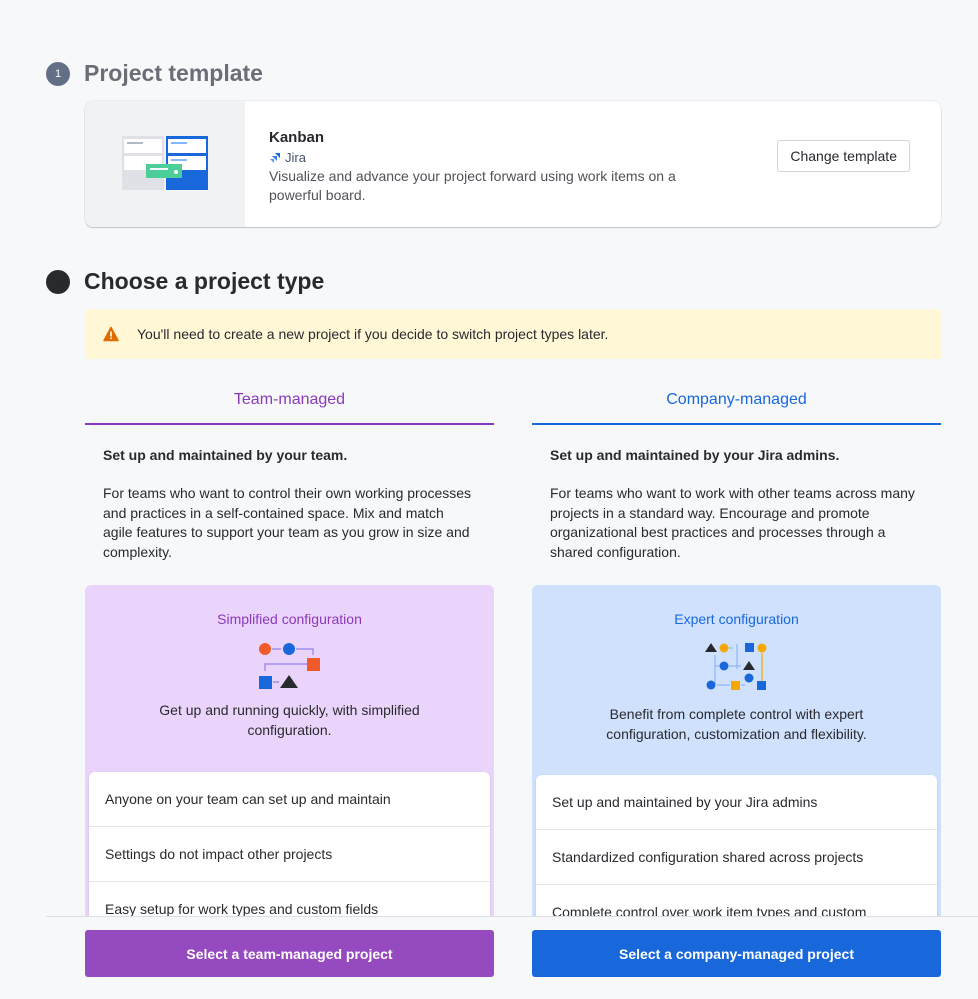 This screenshot has width=978, height=999. Describe the element at coordinates (58, 73) in the screenshot. I see `step-number: 1` at that location.